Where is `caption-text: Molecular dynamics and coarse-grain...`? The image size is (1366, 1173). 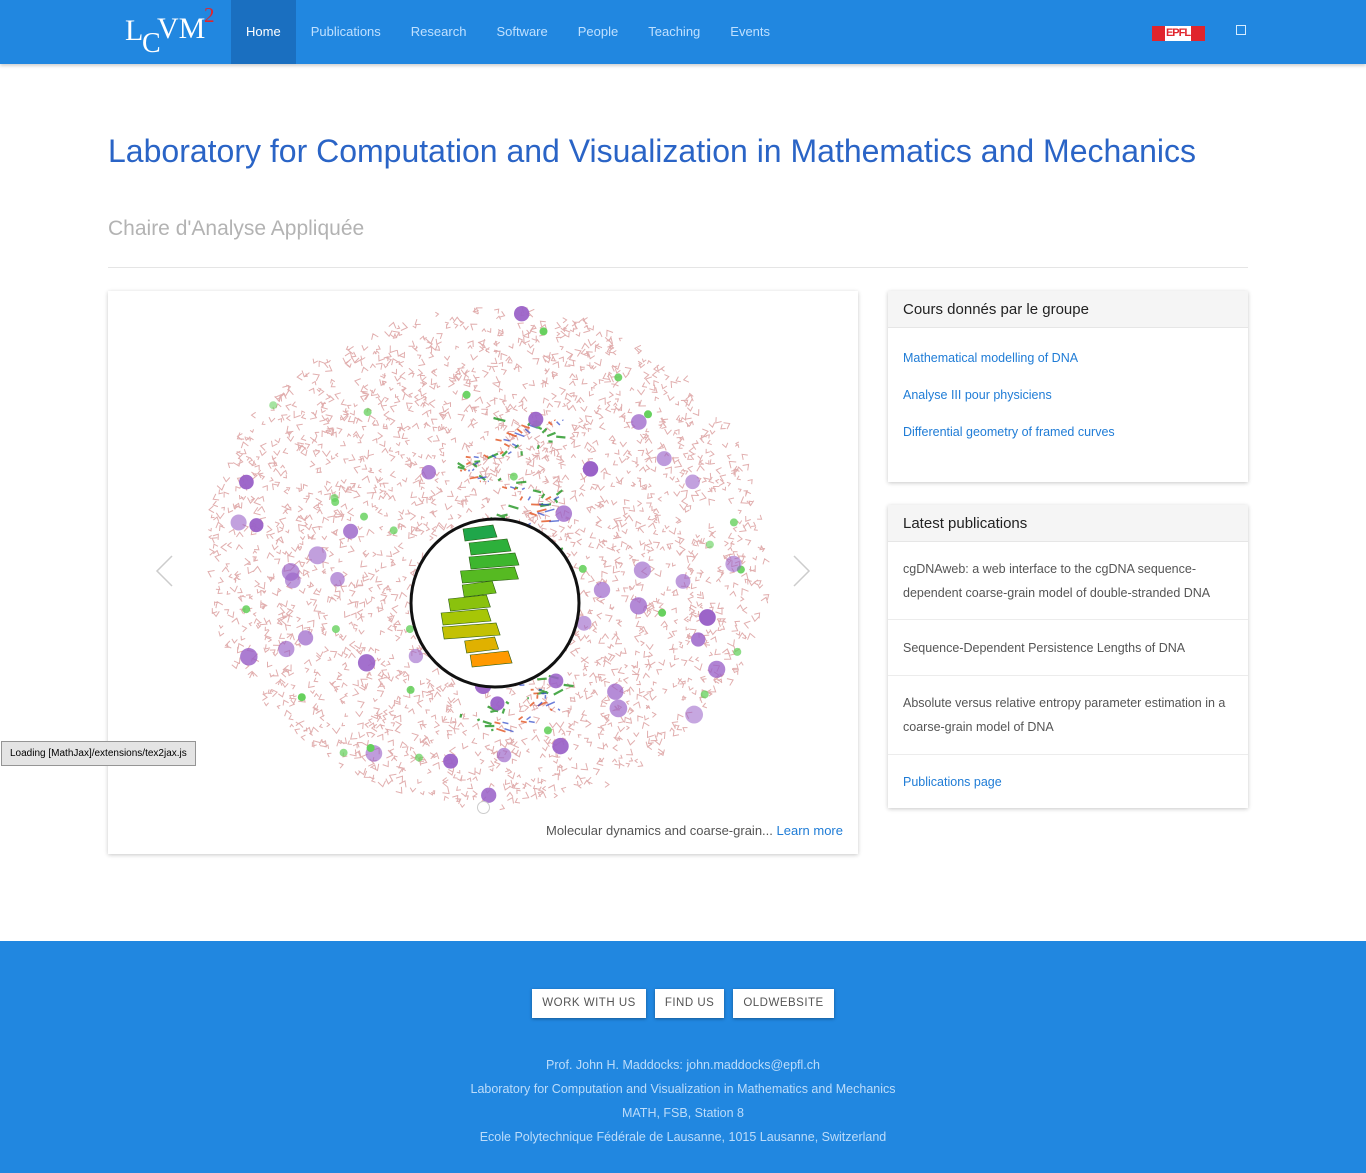 caption-text: Molecular dynamics and coarse-grain... is located at coordinates (659, 830).